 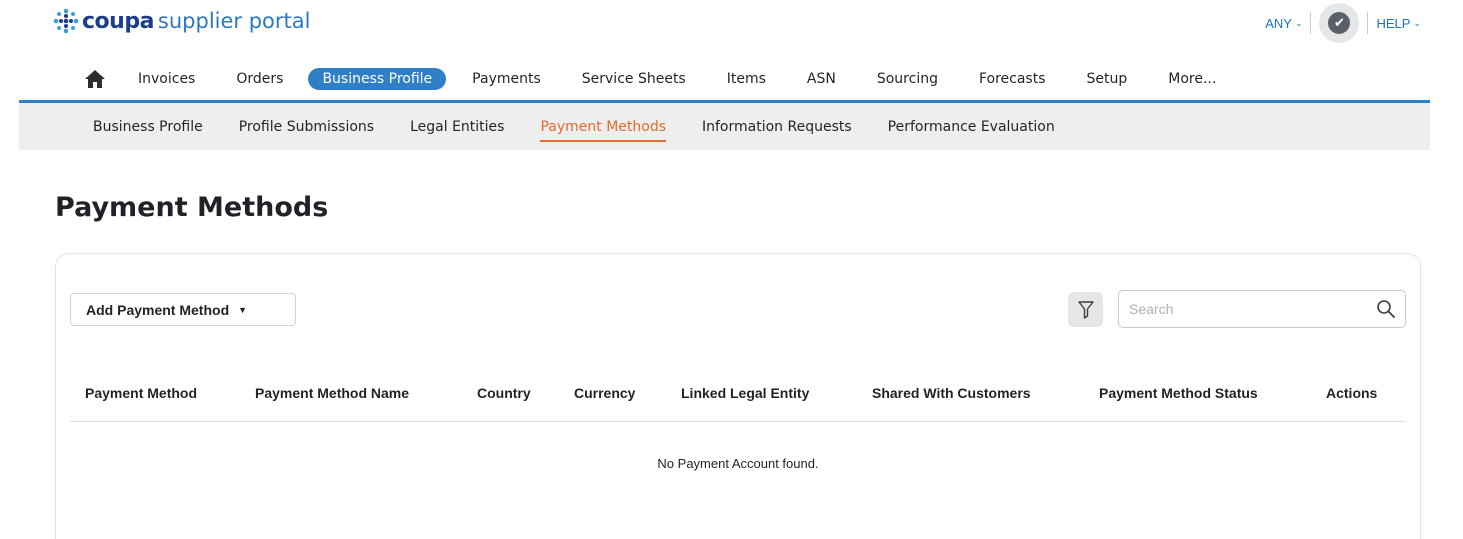 What do you see at coordinates (259, 79) in the screenshot?
I see `nav-item-orders: Orders` at bounding box center [259, 79].